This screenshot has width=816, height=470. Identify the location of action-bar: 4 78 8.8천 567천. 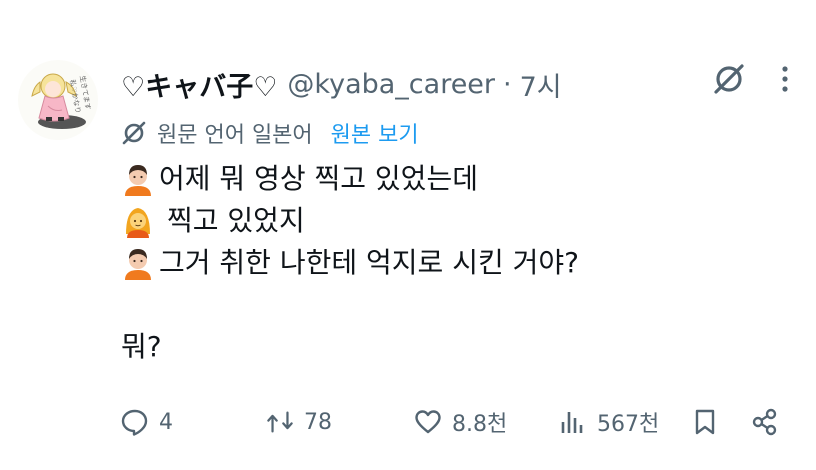
(455, 422).